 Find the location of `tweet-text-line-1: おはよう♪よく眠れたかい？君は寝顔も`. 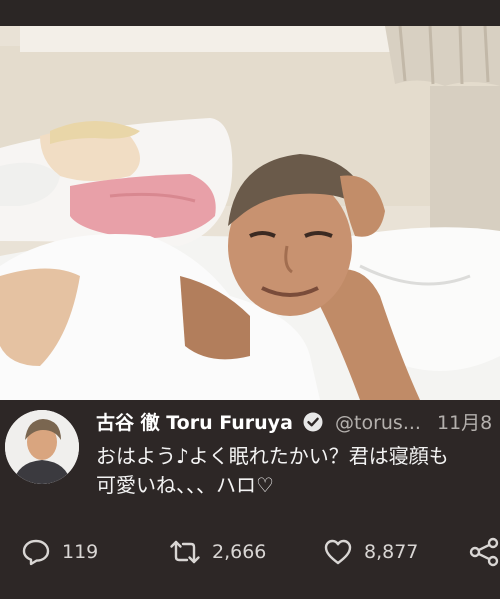

tweet-text-line-1: おはよう♪よく眠れたかい？君は寝顔も is located at coordinates (272, 456).